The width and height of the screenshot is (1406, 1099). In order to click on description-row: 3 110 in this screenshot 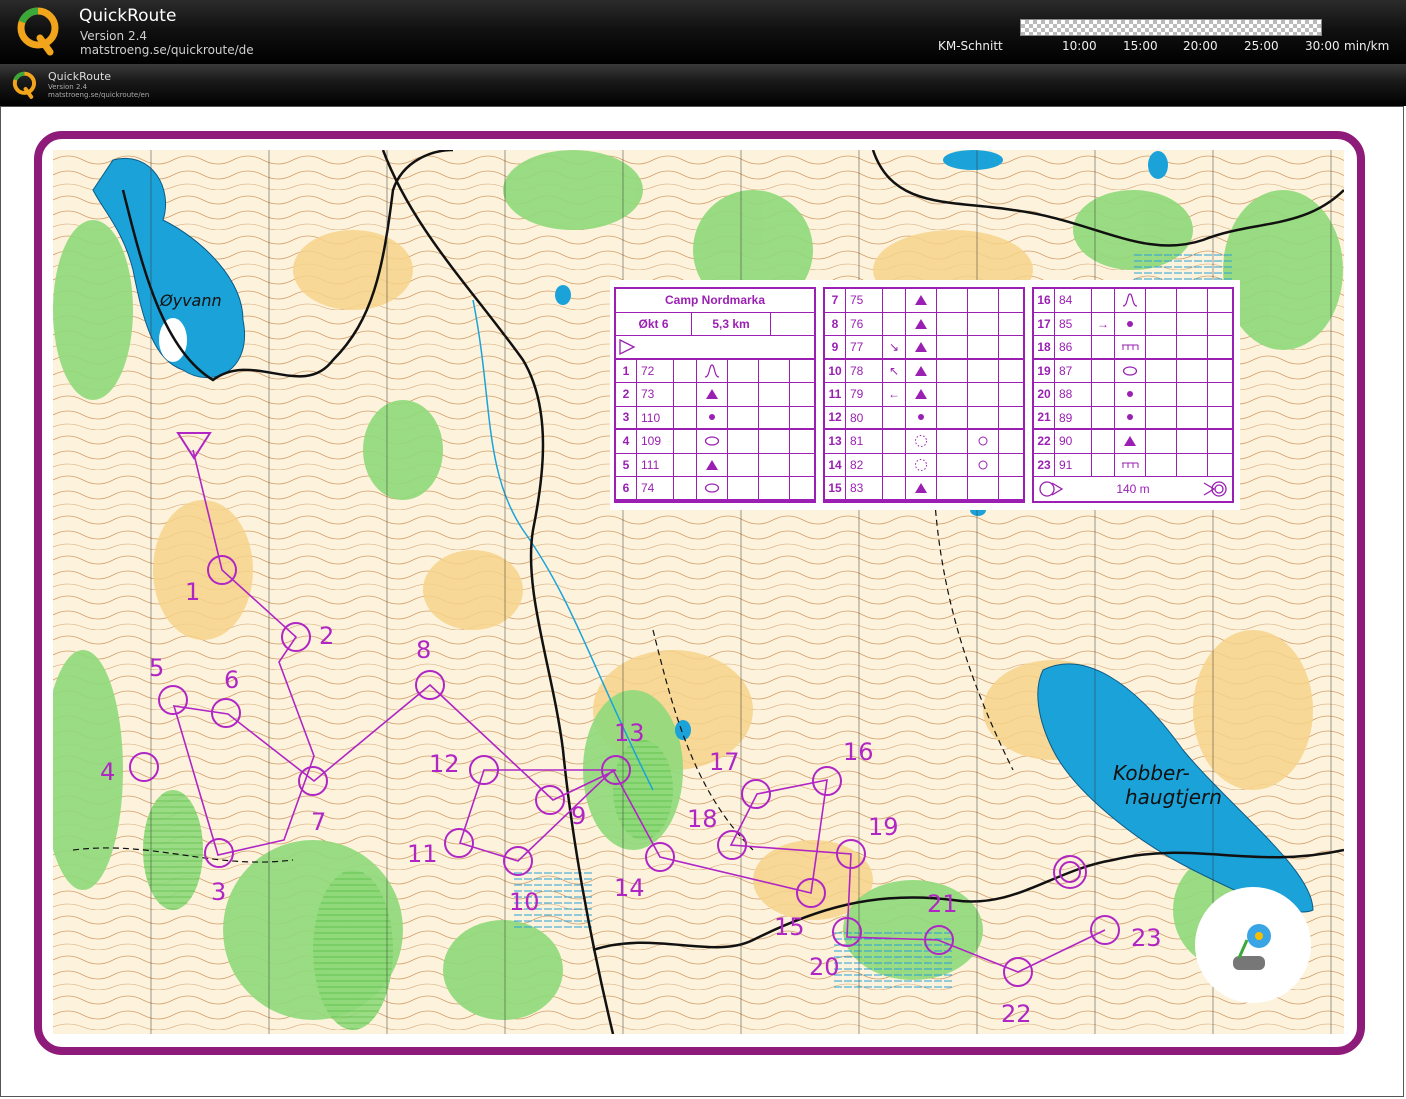, I will do `click(715, 418)`.